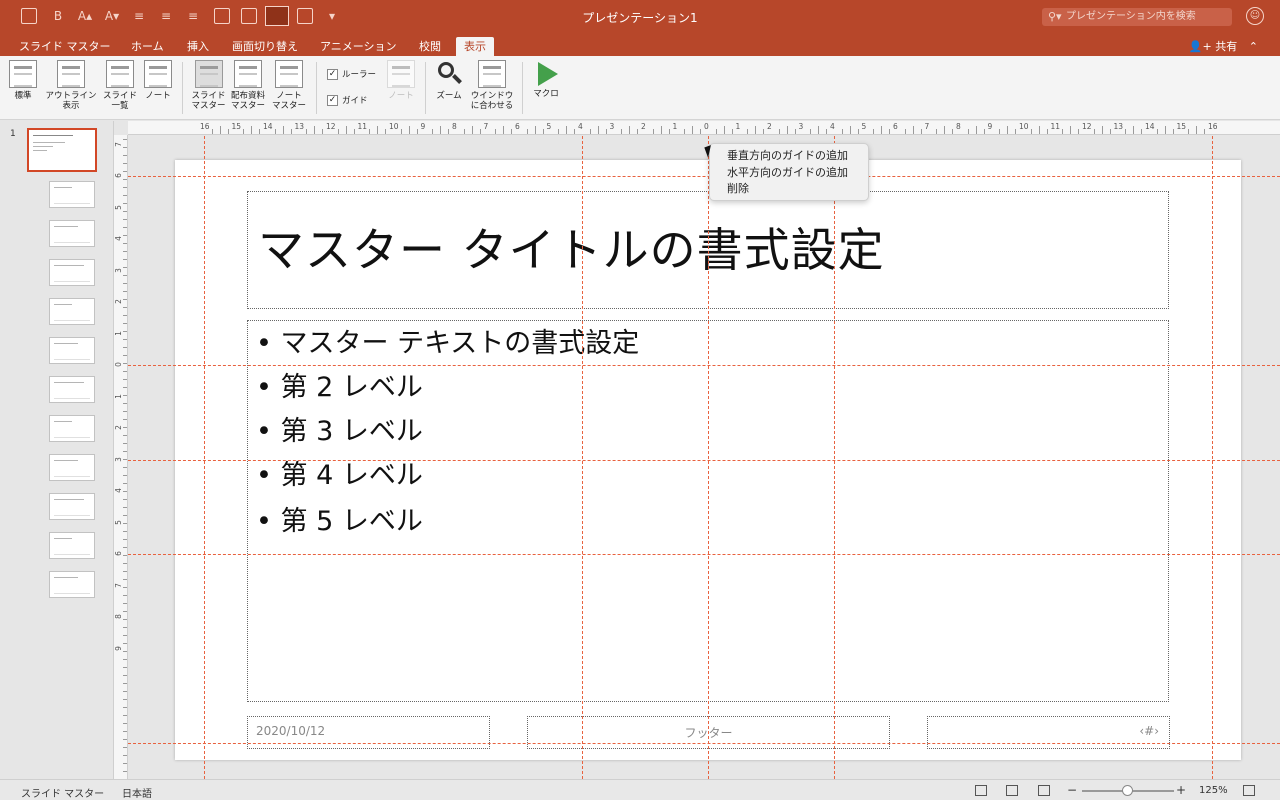 Image resolution: width=1280 pixels, height=800 pixels. What do you see at coordinates (368, 732) in the screenshot?
I see `date-placeholder: 2020/10/12` at bounding box center [368, 732].